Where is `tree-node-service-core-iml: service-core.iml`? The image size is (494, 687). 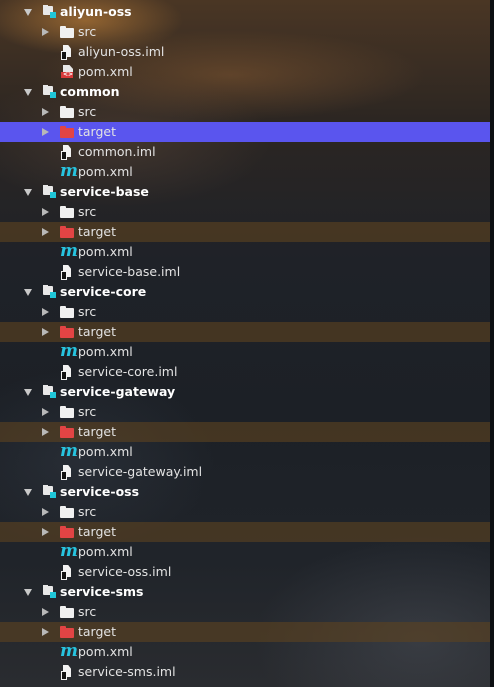 tree-node-service-core-iml: service-core.iml is located at coordinates (245, 372).